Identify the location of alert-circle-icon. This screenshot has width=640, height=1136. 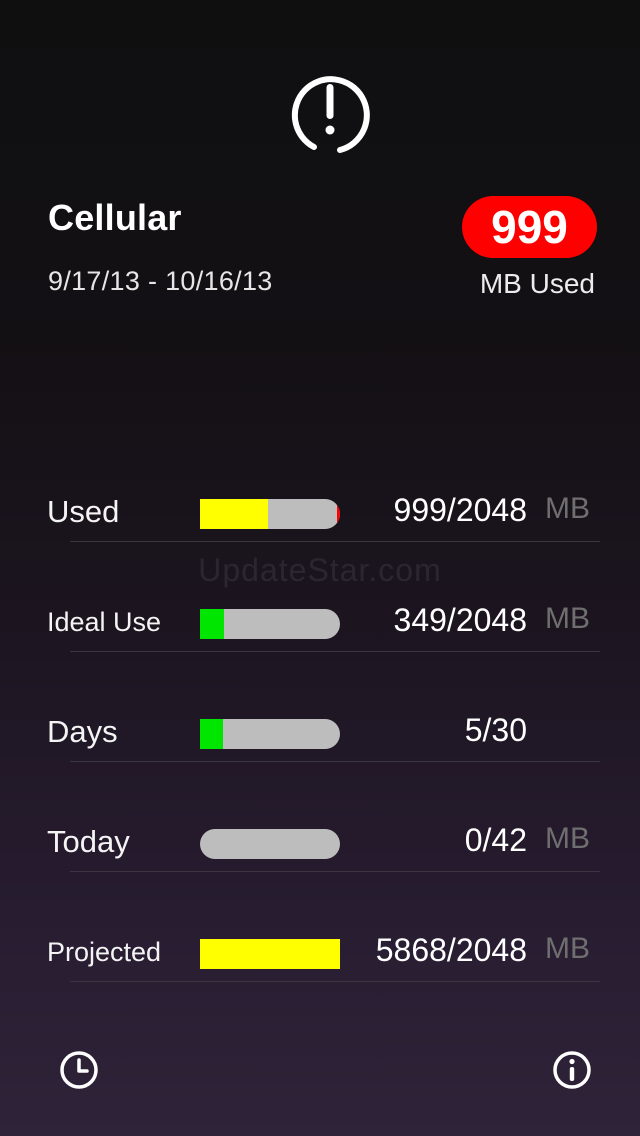
(330, 114).